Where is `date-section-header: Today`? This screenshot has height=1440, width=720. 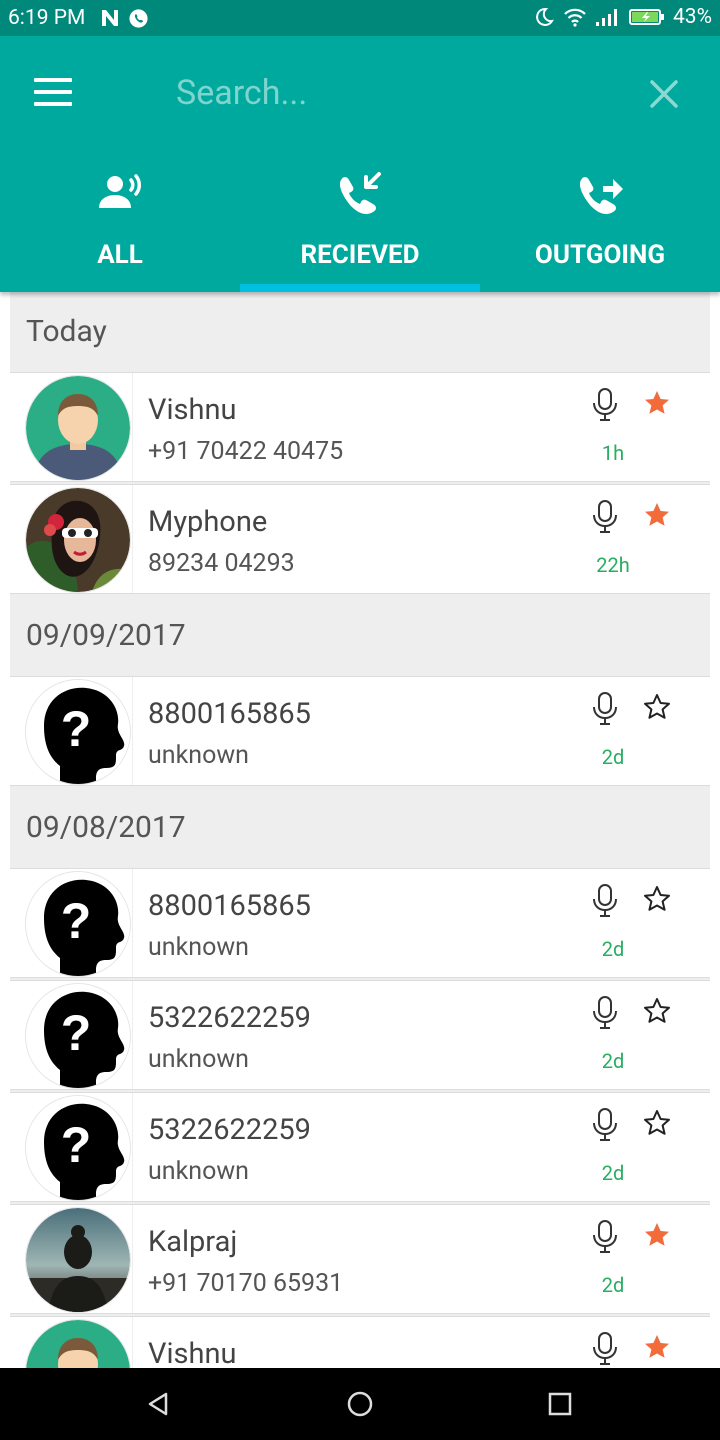 date-section-header: Today is located at coordinates (360, 332).